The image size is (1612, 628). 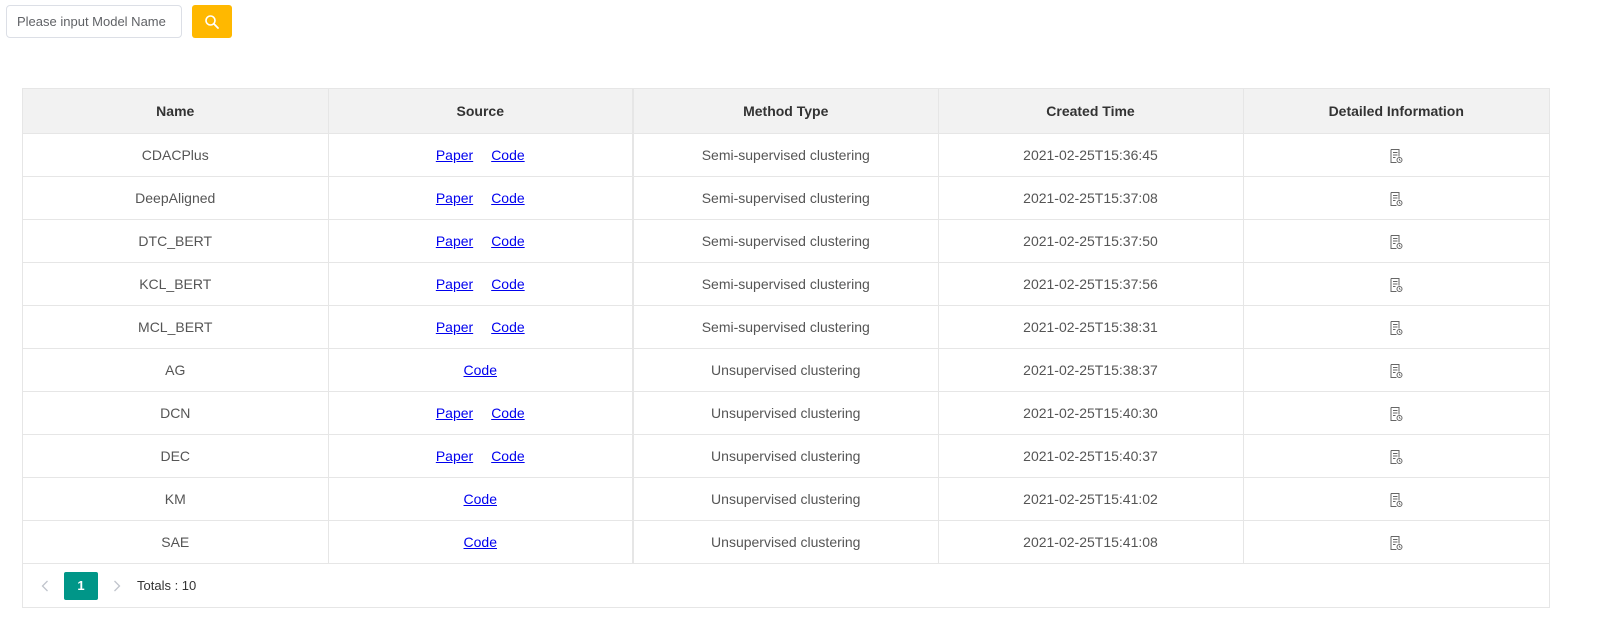 I want to click on cell-created-time: 2021-02-25T15:41:02, so click(x=1091, y=499).